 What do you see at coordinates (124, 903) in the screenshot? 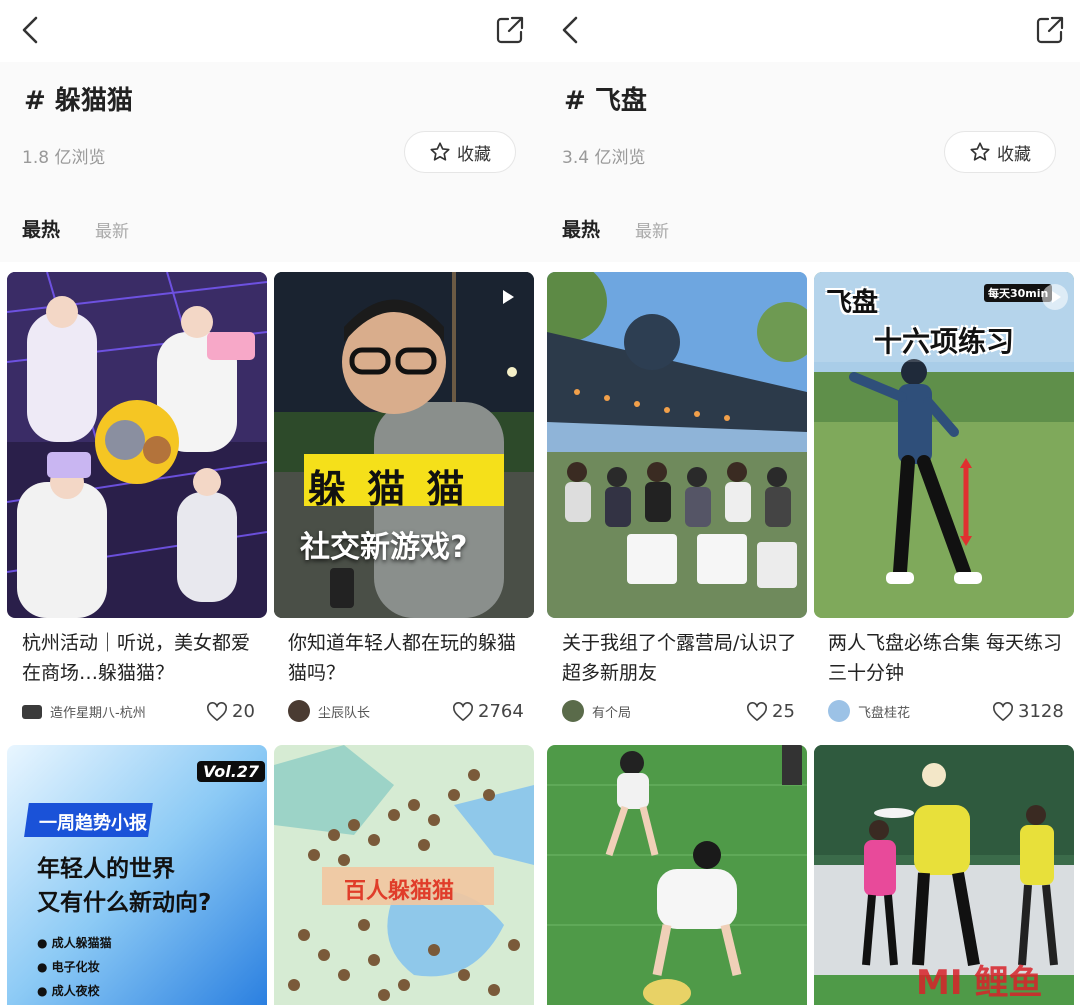
I see `headline-line-2: 又有什么新动向?` at bounding box center [124, 903].